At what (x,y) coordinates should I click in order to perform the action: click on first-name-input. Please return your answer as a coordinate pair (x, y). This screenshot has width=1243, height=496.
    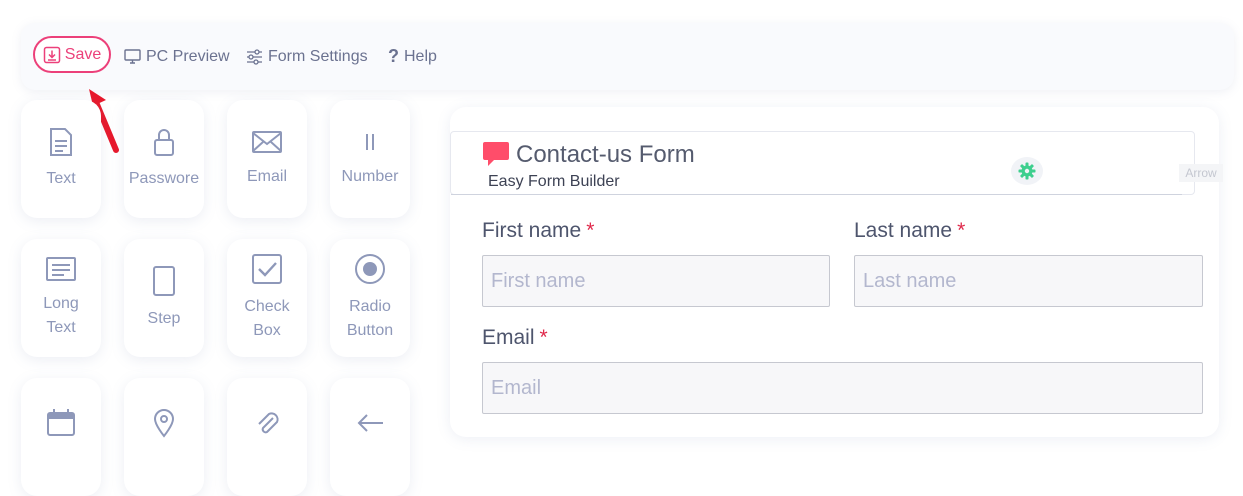
    Looking at the image, I should click on (656, 281).